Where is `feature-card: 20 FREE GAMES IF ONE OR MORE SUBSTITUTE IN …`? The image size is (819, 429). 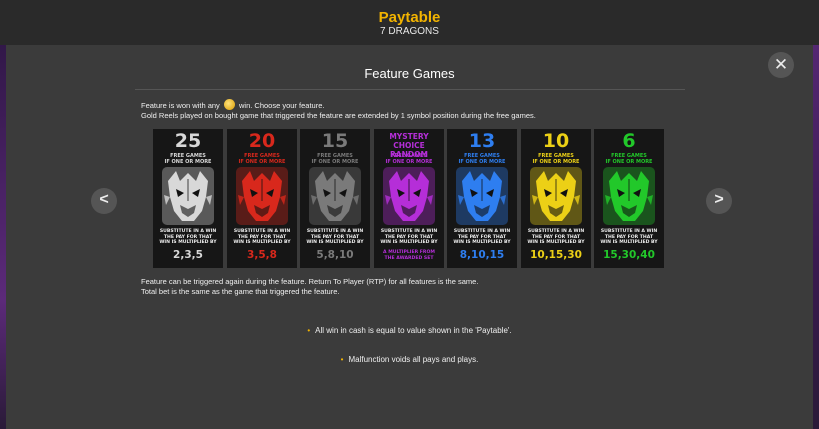
feature-card: 20 FREE GAMES IF ONE OR MORE SUBSTITUTE IN … is located at coordinates (262, 198).